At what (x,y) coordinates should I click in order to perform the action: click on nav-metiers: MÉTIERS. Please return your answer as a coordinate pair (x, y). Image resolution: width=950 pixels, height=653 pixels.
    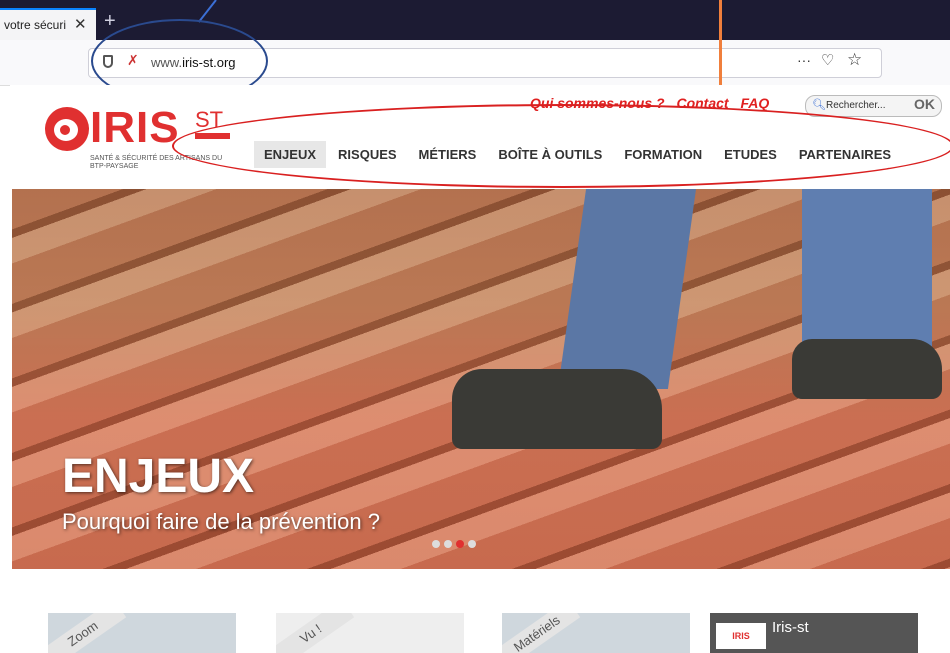
    Looking at the image, I should click on (448, 154).